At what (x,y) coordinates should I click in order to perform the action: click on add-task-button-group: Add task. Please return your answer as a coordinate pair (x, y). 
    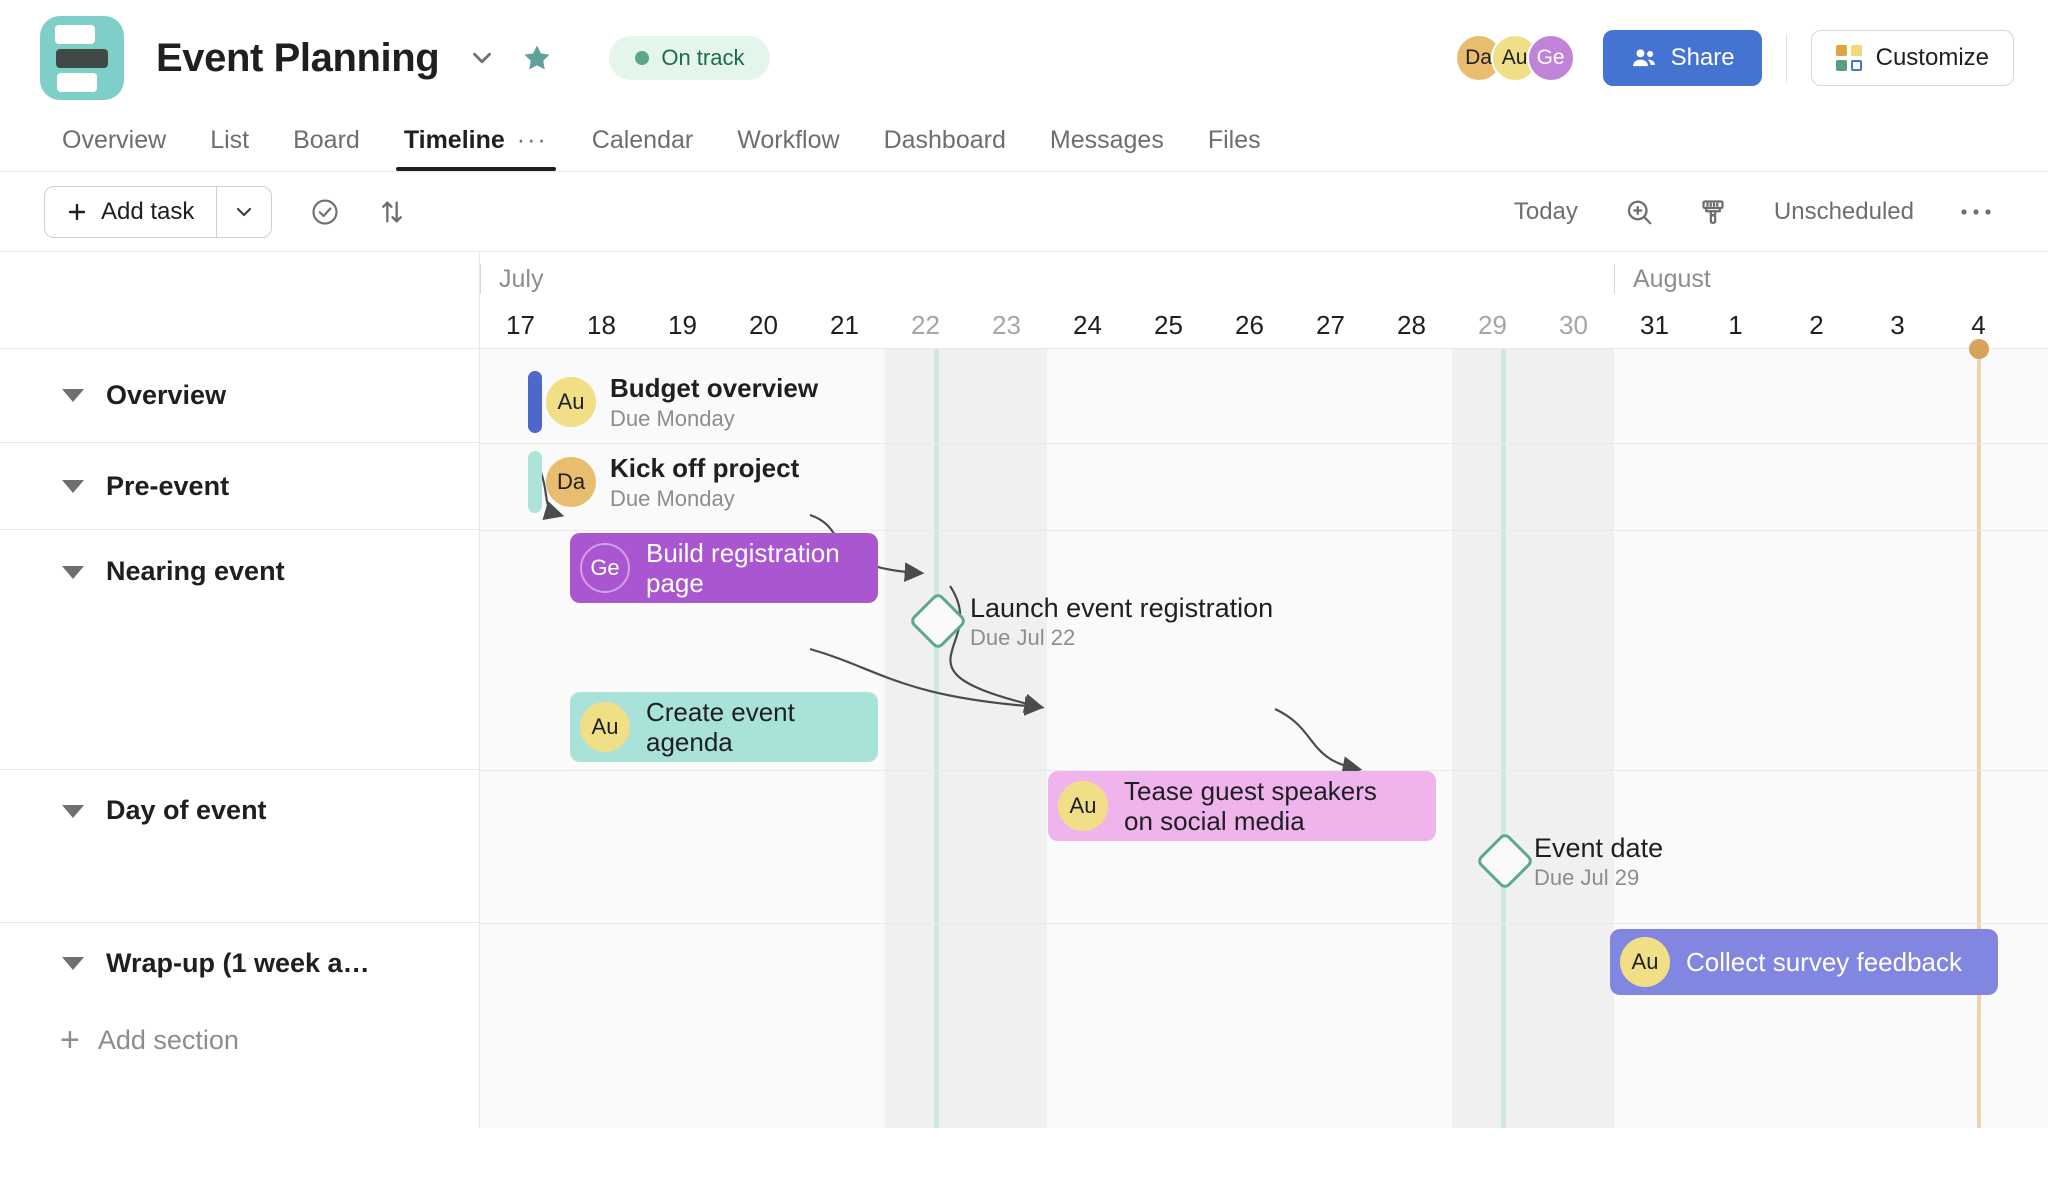
    Looking at the image, I should click on (158, 211).